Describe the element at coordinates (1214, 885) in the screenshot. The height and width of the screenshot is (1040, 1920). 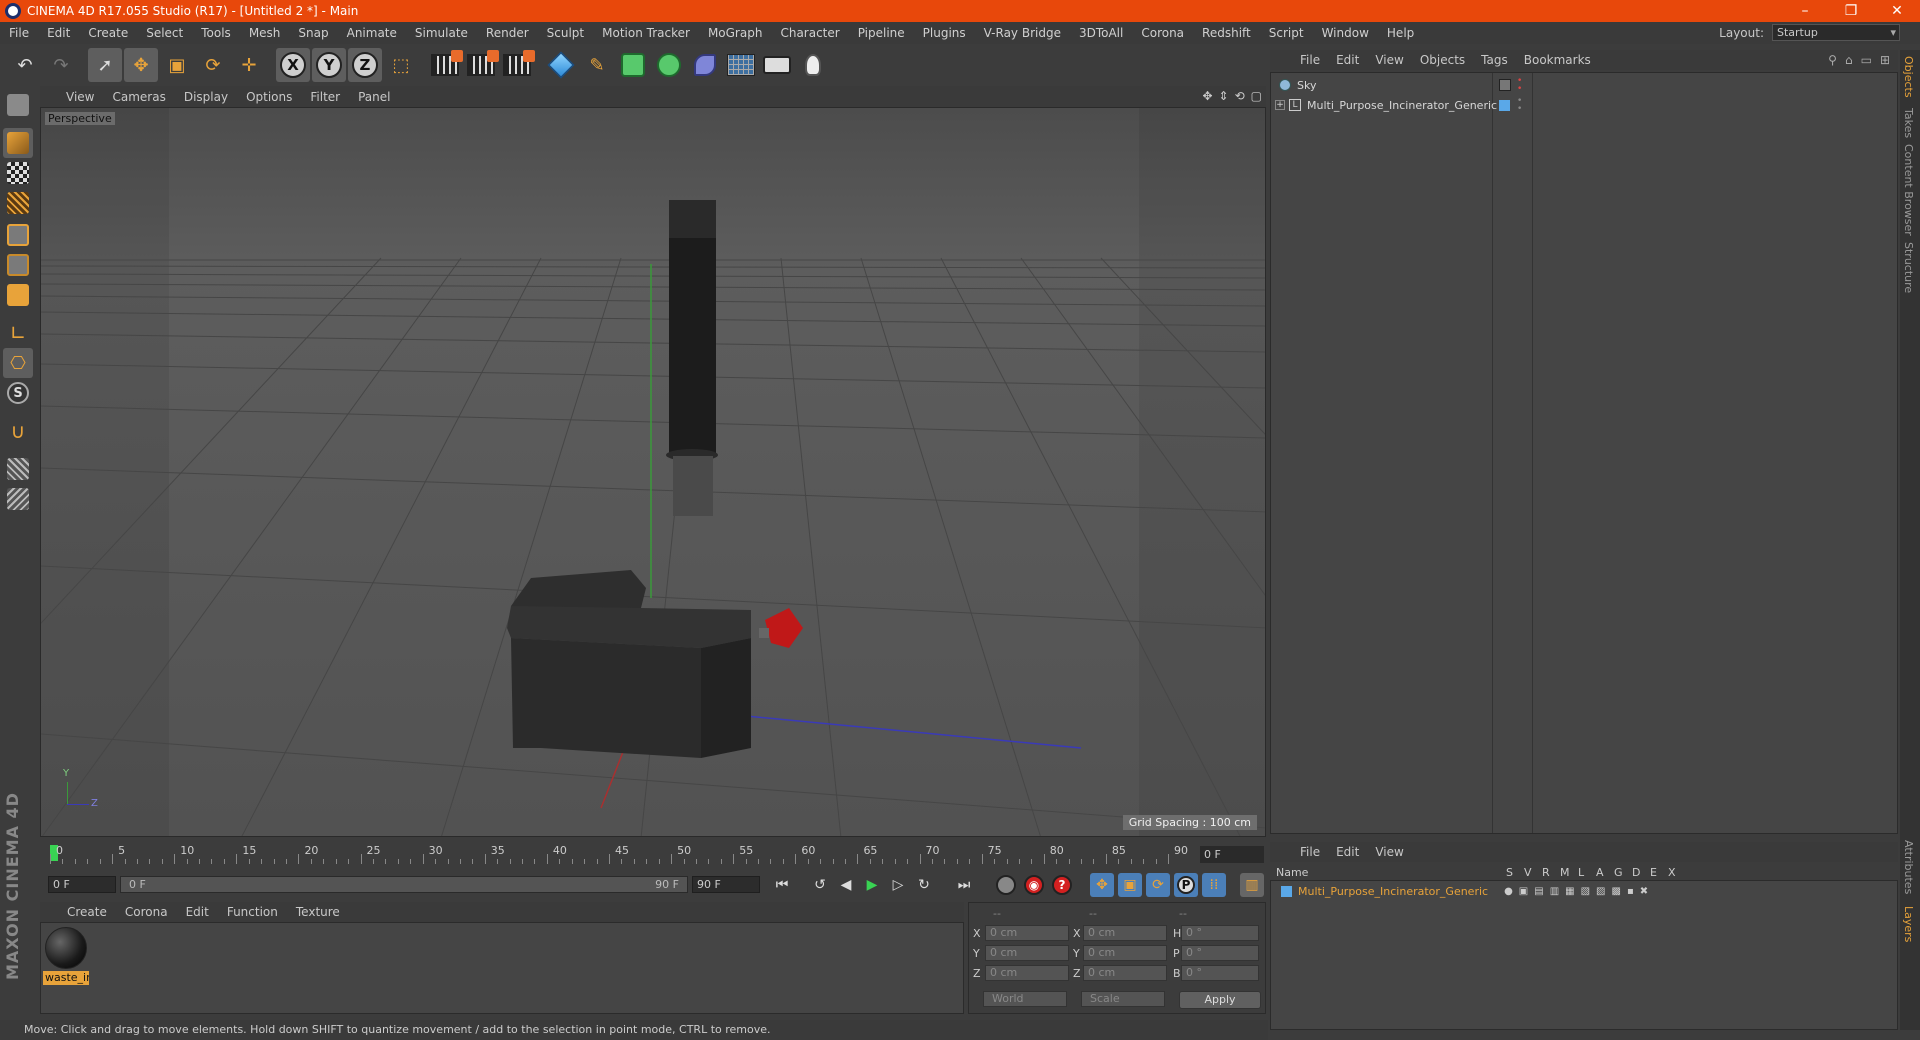
I see `key-point-level-button: ⁞⁞` at that location.